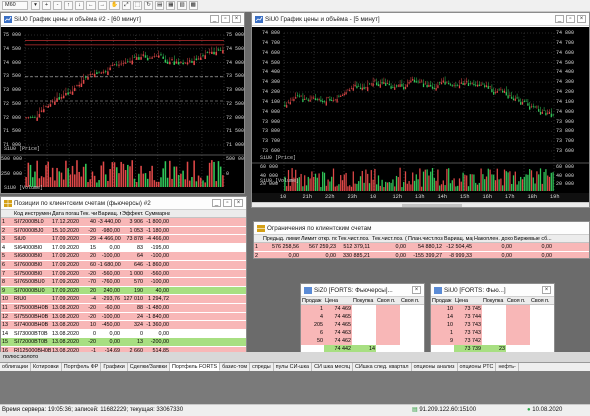  Describe the element at coordinates (114, 367) in the screenshot. I see `workspace-tab: Графики` at that location.